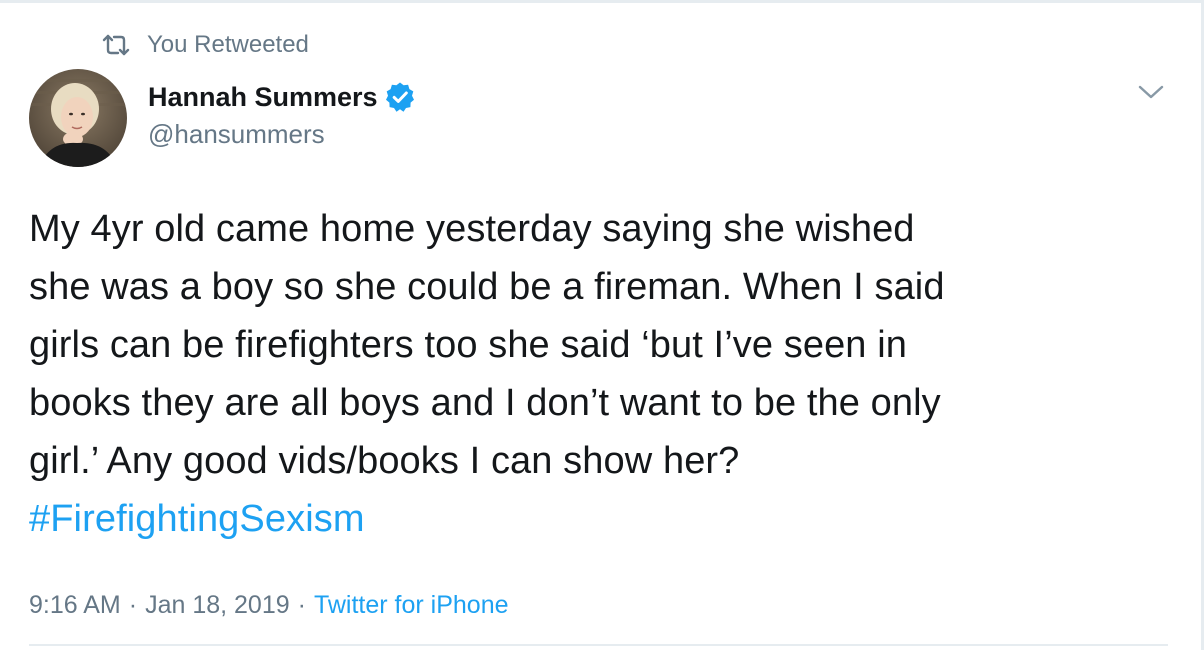 The image size is (1204, 650). What do you see at coordinates (75, 605) in the screenshot?
I see `tweet-time: 9:16 AM` at bounding box center [75, 605].